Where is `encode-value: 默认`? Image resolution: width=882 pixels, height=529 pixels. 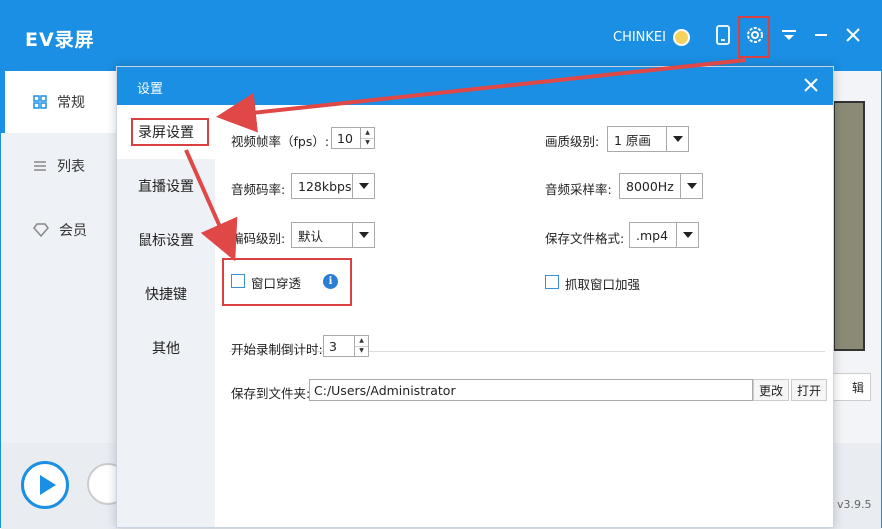 encode-value: 默认 is located at coordinates (311, 236).